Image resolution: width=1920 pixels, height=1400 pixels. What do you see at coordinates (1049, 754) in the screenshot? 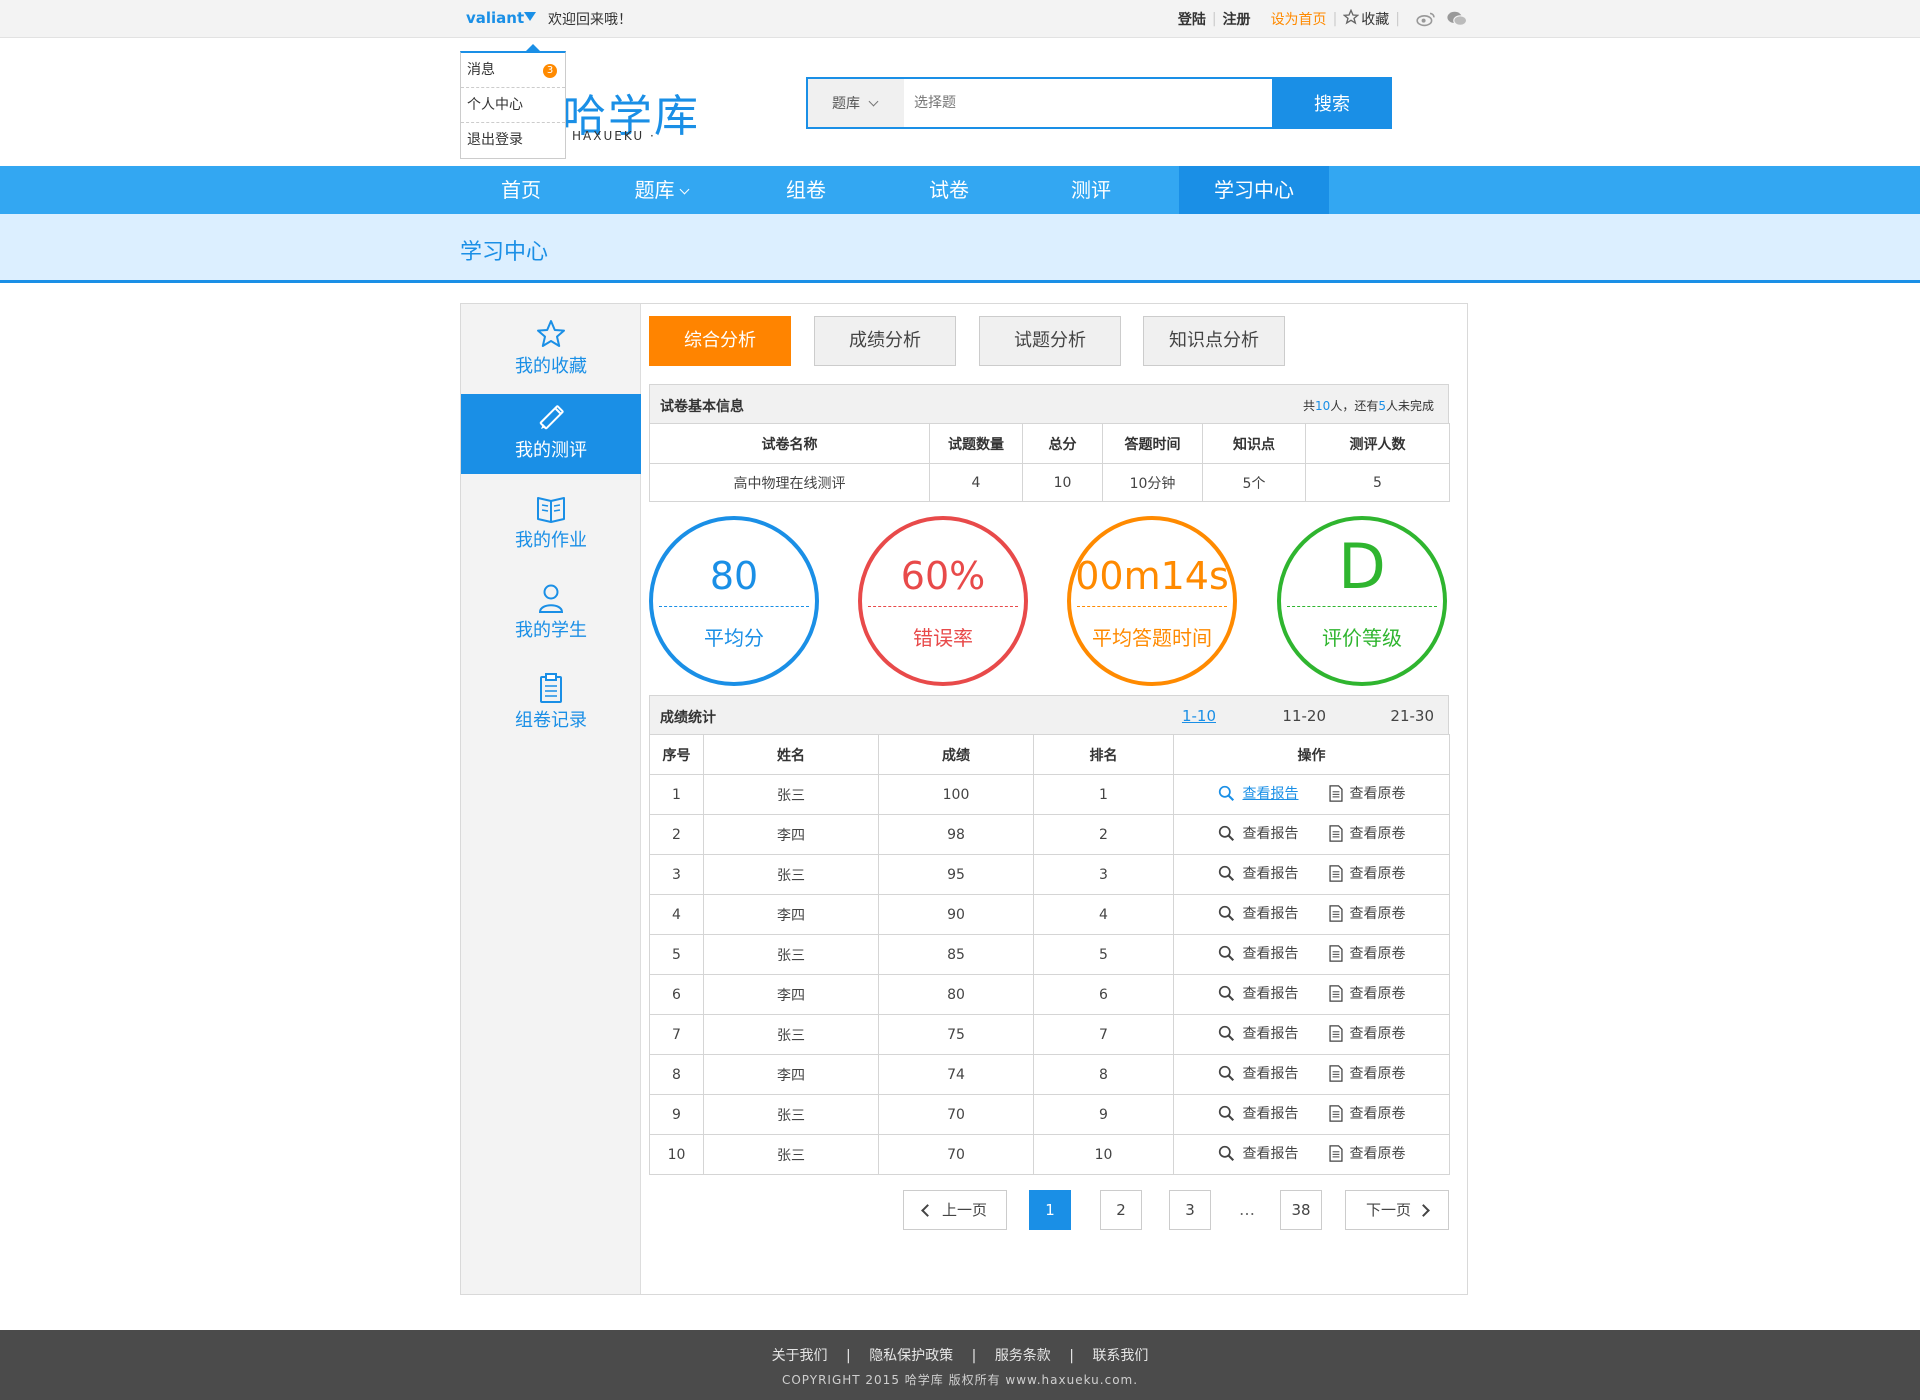
I see `table-header-row: 序号 姓名 成绩 排名 操作` at bounding box center [1049, 754].